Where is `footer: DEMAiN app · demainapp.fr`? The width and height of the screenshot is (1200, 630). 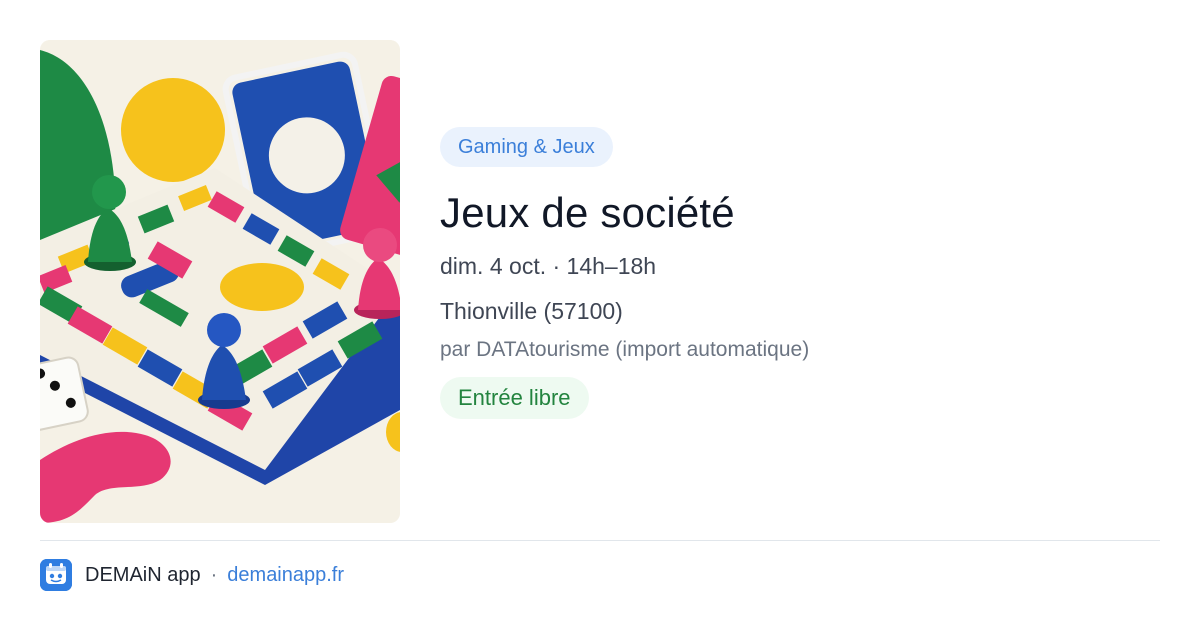 footer: DEMAiN app · demainapp.fr is located at coordinates (192, 575).